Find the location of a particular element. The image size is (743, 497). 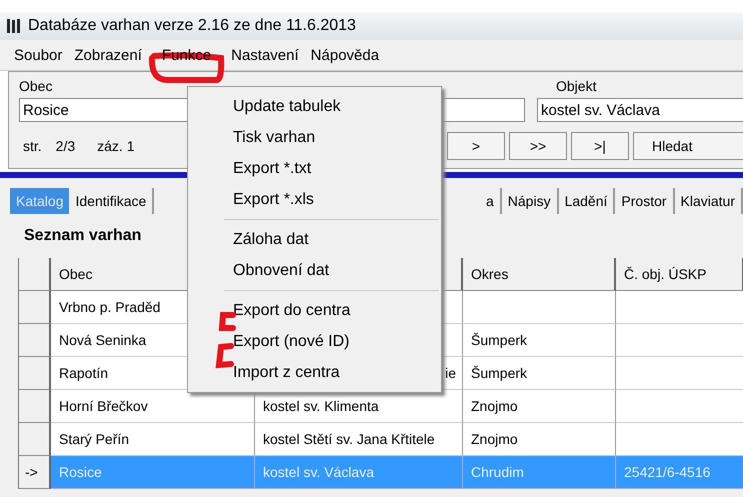

row-header: -> is located at coordinates (35, 472).